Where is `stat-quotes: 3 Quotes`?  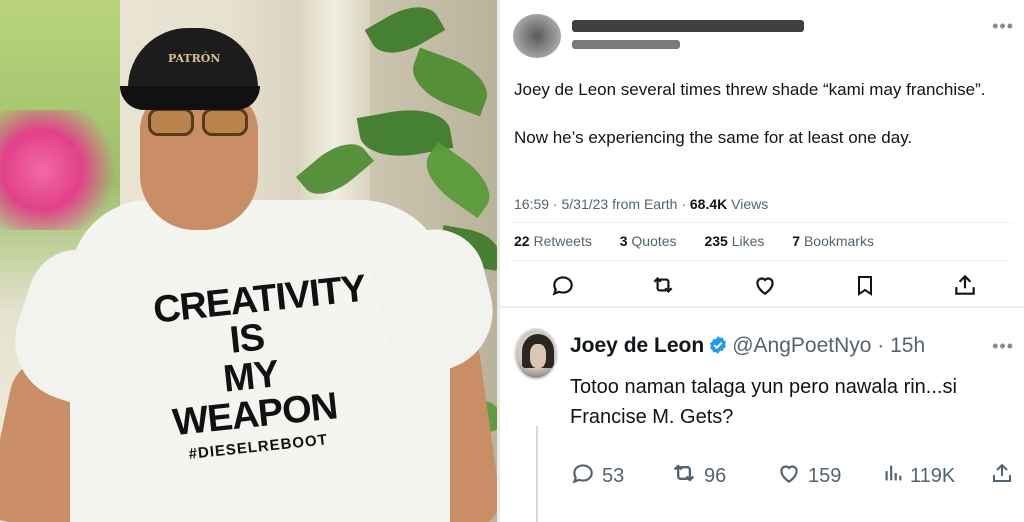
stat-quotes: 3 Quotes is located at coordinates (654, 241).